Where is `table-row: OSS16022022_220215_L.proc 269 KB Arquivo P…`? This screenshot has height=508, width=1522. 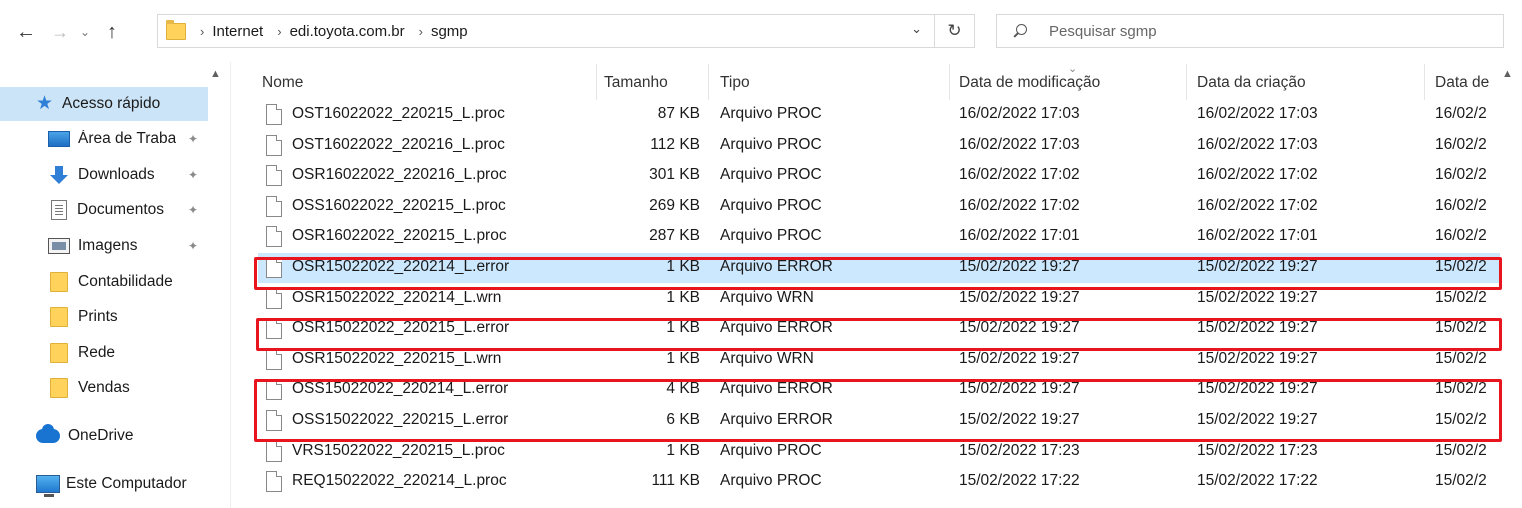 table-row: OSS16022022_220215_L.proc 269 KB Arquivo P… is located at coordinates (879, 207).